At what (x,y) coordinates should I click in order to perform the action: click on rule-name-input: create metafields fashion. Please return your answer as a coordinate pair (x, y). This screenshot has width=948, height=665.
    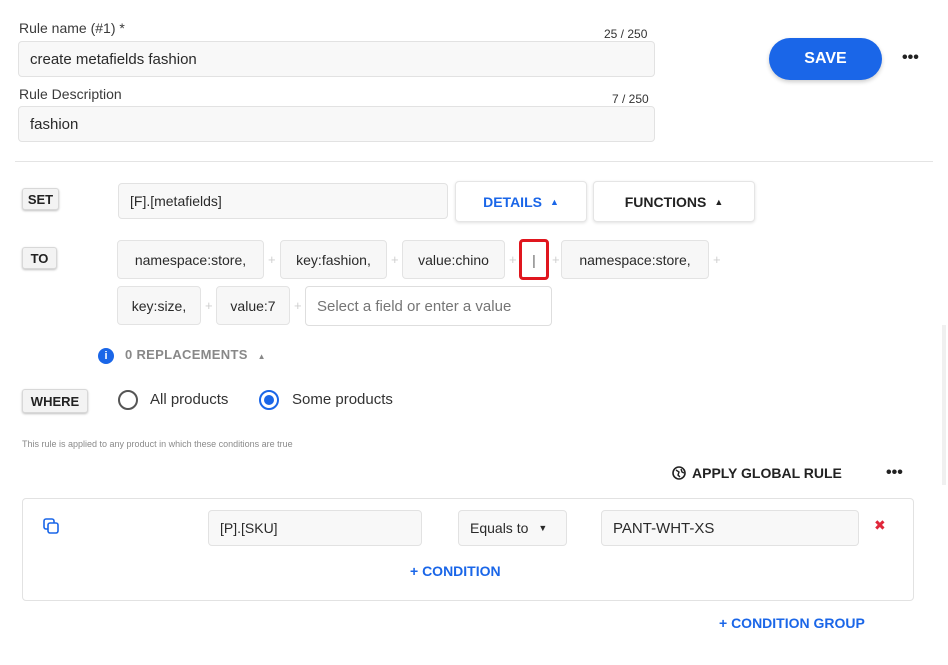
    Looking at the image, I should click on (336, 59).